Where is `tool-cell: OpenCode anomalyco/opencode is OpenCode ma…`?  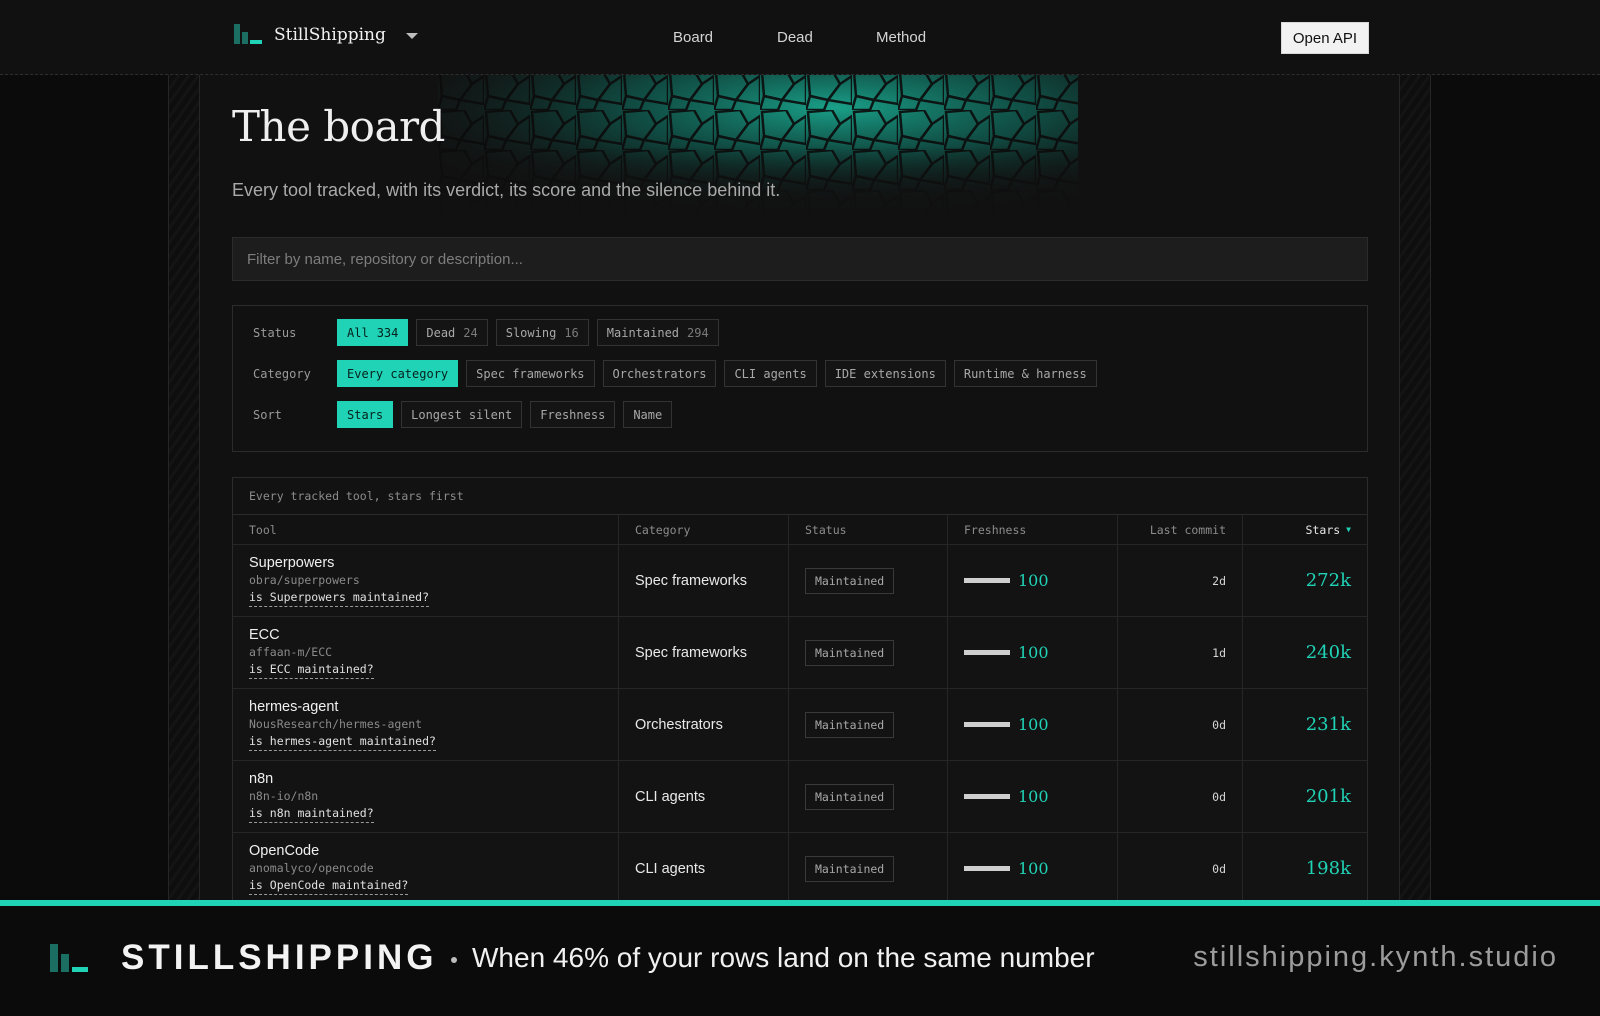 tool-cell: OpenCode anomalyco/opencode is OpenCode ma… is located at coordinates (426, 866).